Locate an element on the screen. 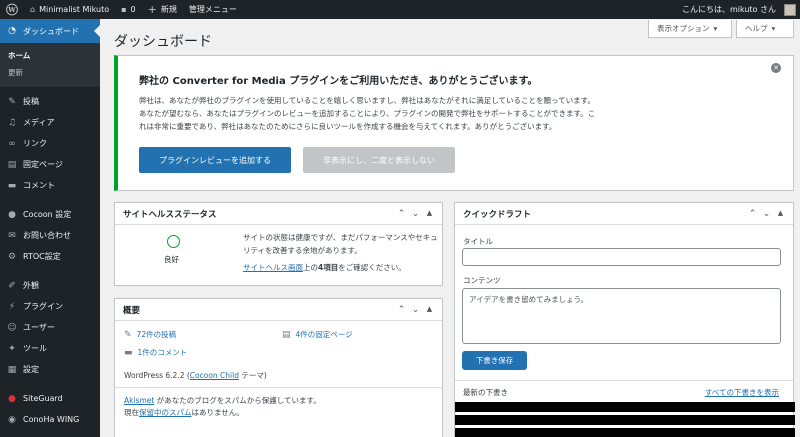  sidebar-item-links: ∞ リンク is located at coordinates (50, 143).